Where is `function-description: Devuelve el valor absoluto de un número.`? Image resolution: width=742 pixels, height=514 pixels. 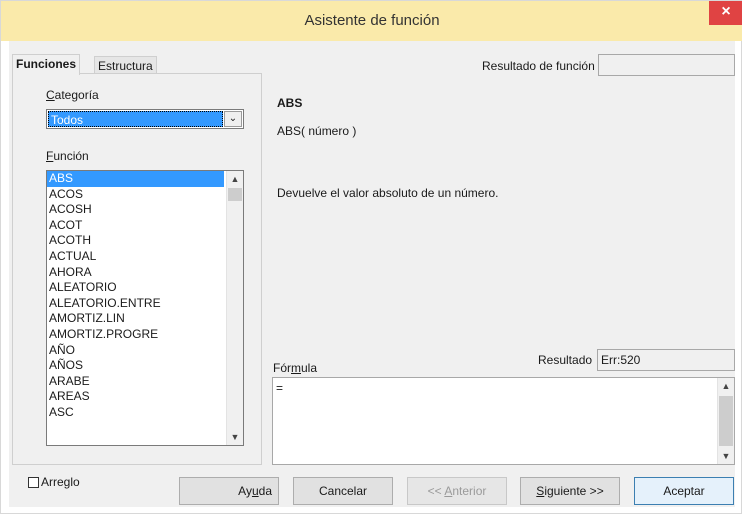 function-description: Devuelve el valor absoluto de un número. is located at coordinates (388, 193).